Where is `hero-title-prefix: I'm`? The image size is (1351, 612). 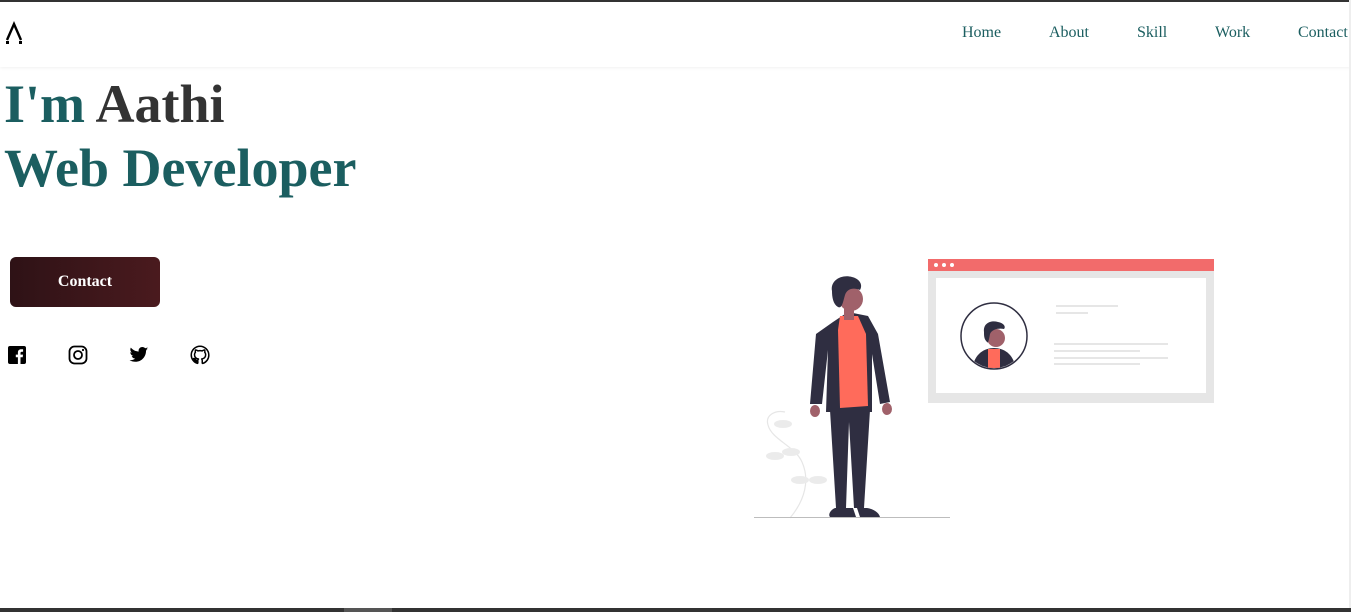
hero-title-prefix: I'm is located at coordinates (50, 104).